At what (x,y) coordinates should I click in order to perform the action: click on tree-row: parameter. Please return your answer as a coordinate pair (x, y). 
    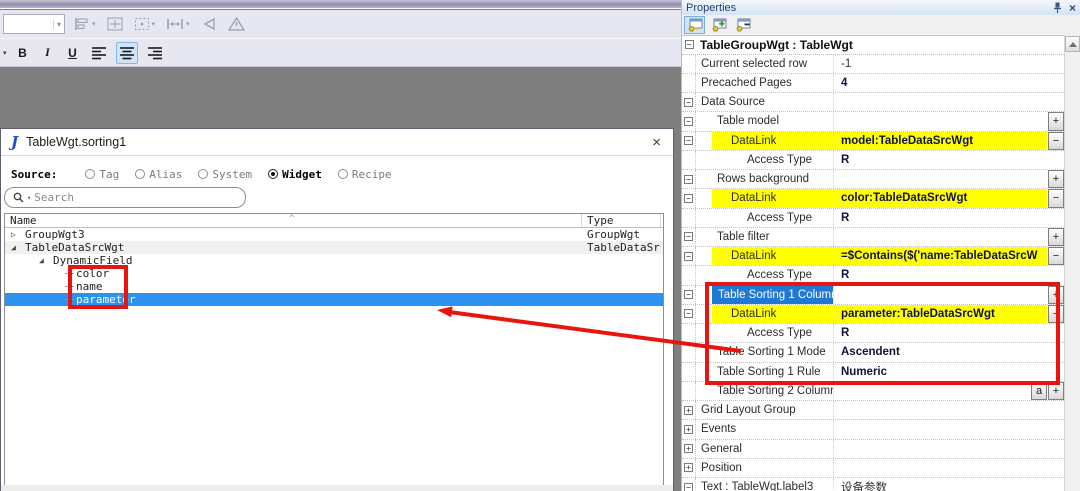
    Looking at the image, I should click on (334, 299).